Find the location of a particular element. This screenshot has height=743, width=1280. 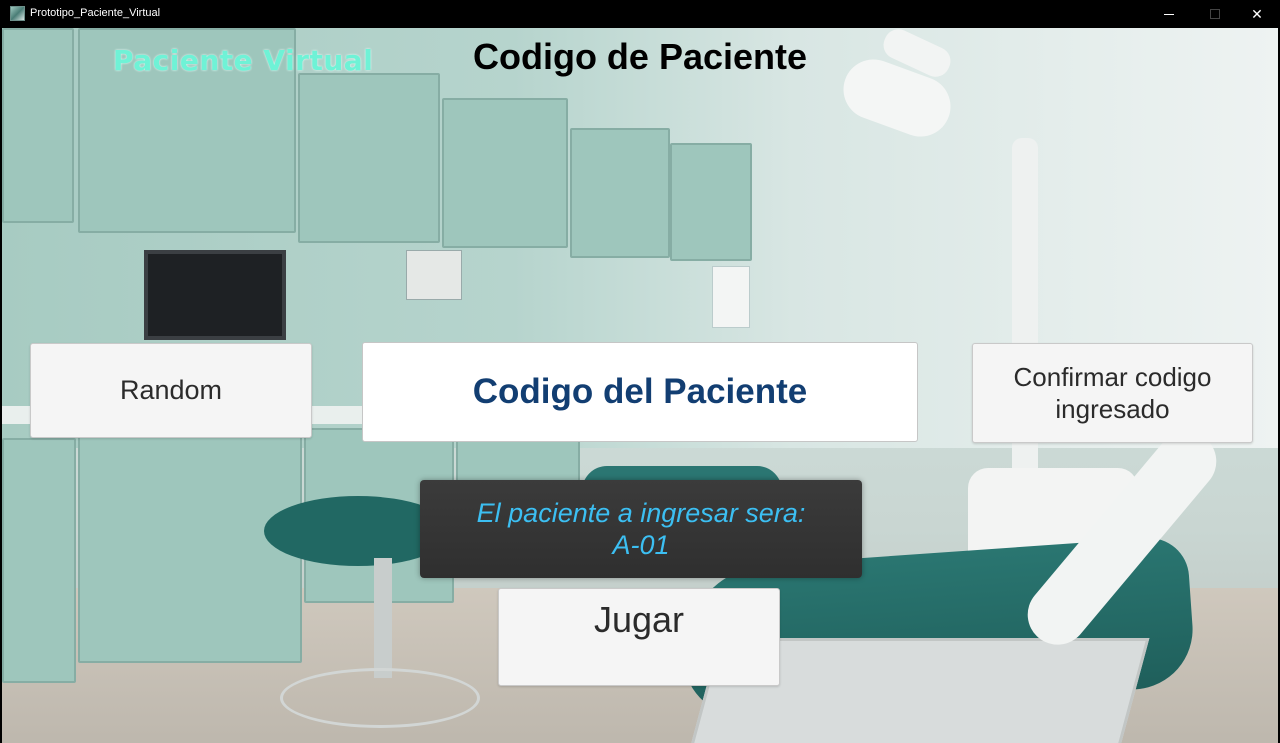

patient-code-text: Codigo del Paciente is located at coordinates (640, 391).